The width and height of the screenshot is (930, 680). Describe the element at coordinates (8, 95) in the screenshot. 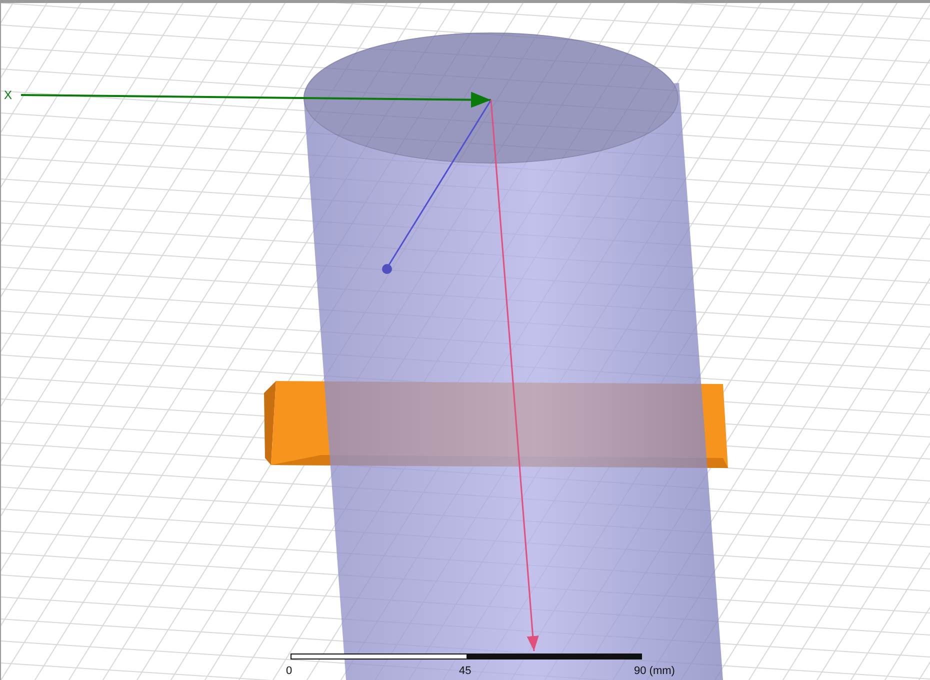

I see `axis-label: X` at that location.